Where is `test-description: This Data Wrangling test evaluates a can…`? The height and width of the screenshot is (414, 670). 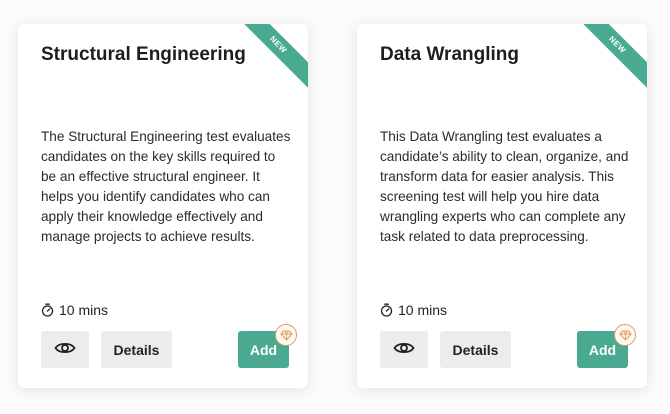 test-description: This Data Wrangling test evaluates a can… is located at coordinates (504, 186).